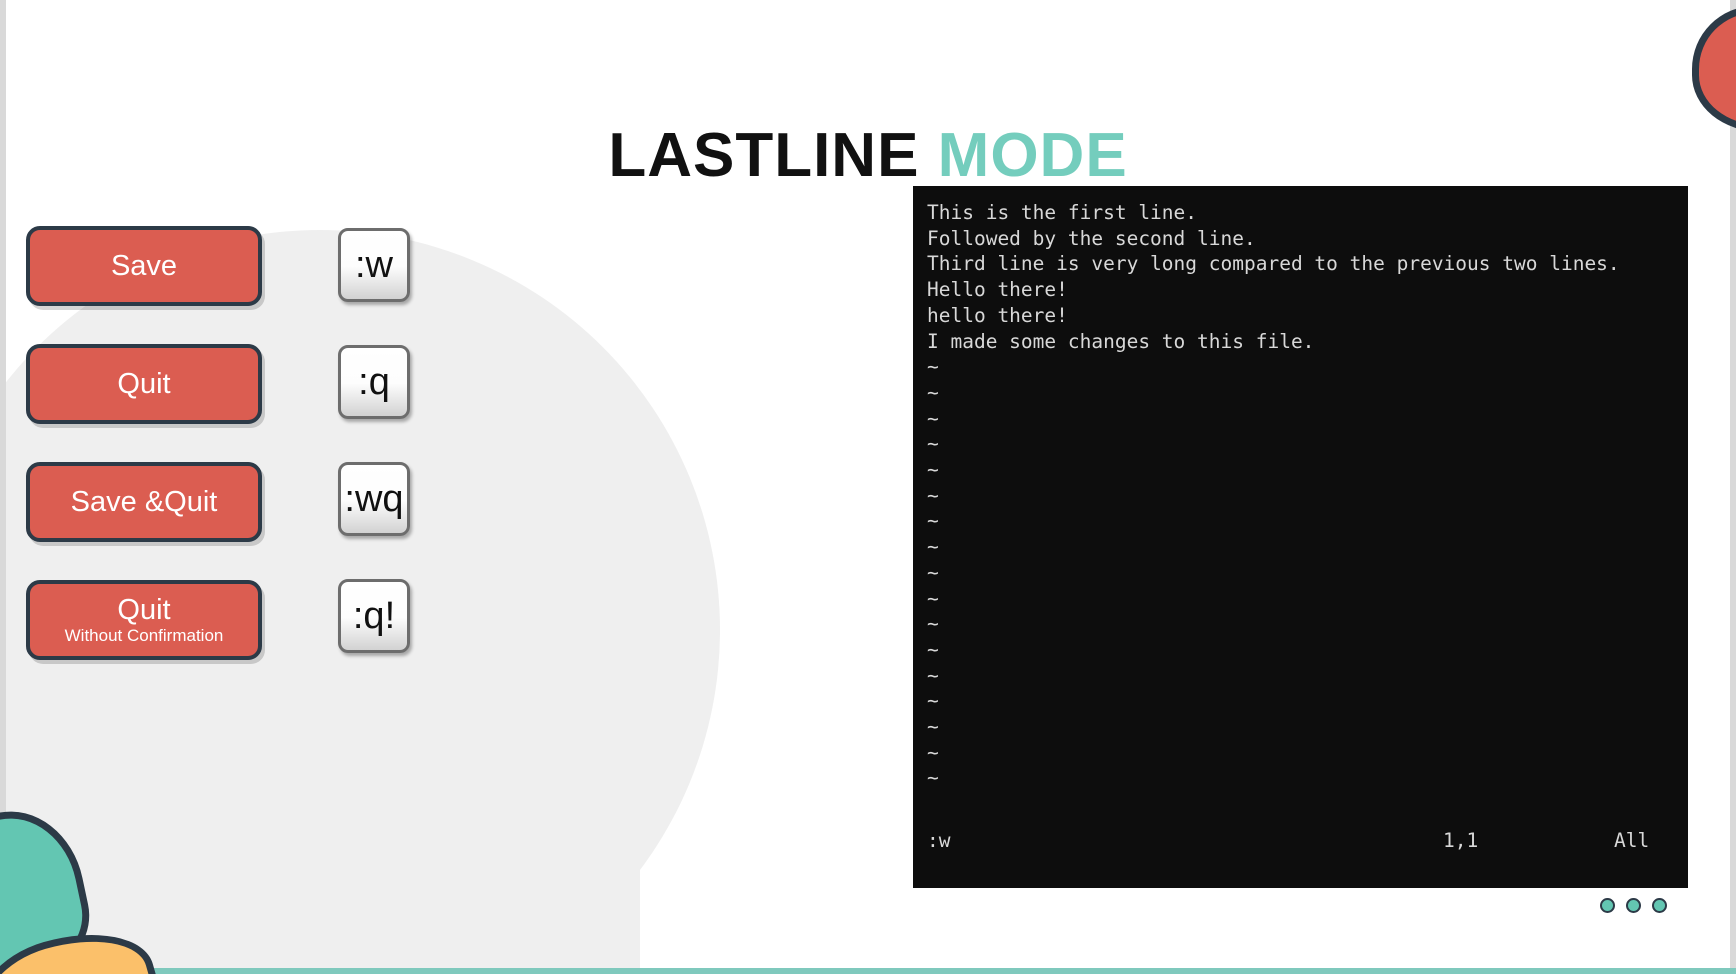  I want to click on keycap-label: :w, so click(374, 264).